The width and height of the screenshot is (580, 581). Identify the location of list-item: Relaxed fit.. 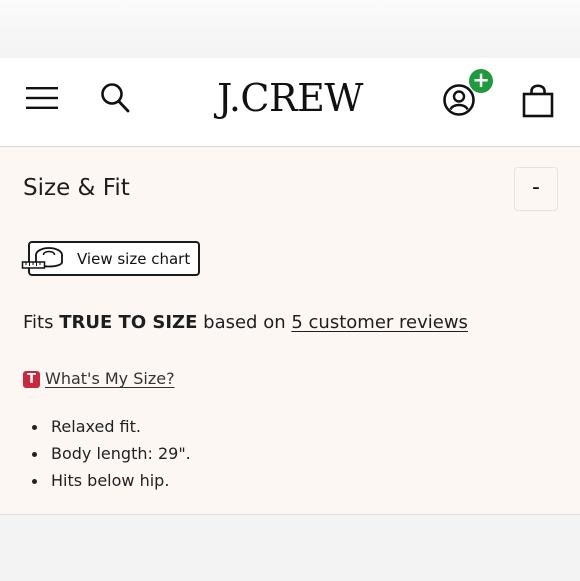
(110, 430).